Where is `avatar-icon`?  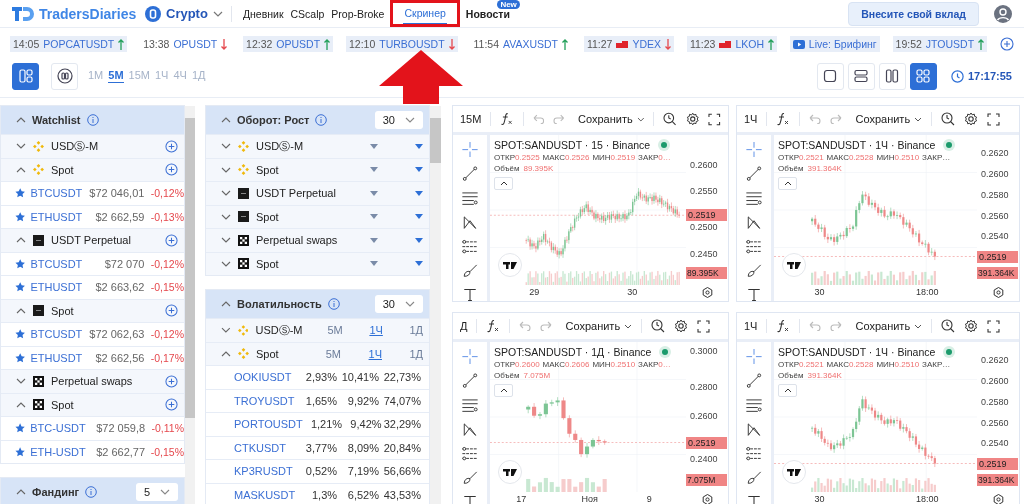
avatar-icon is located at coordinates (1003, 13).